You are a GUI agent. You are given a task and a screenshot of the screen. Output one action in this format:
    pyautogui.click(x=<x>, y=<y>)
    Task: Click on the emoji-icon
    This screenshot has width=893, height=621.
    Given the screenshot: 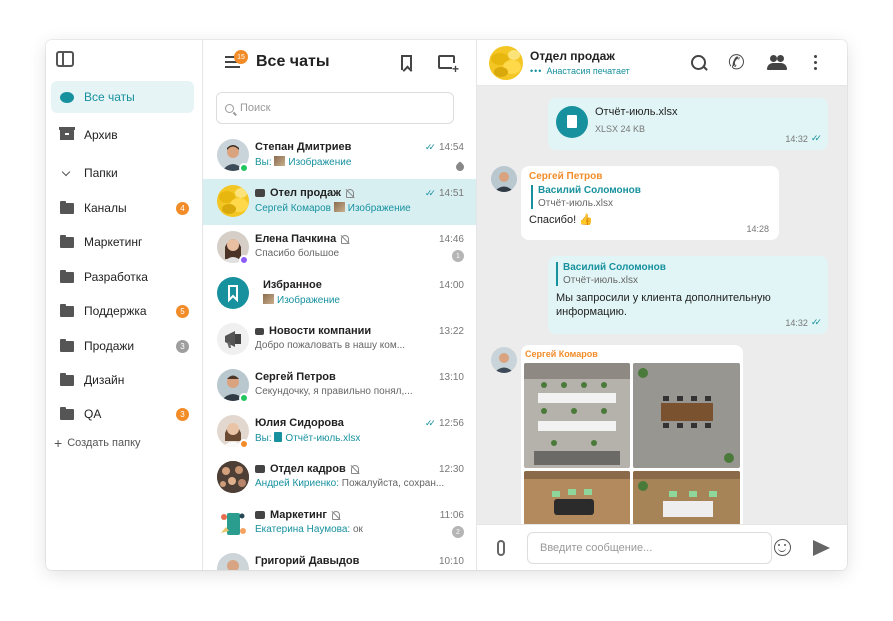 What is the action you would take?
    pyautogui.click(x=782, y=547)
    